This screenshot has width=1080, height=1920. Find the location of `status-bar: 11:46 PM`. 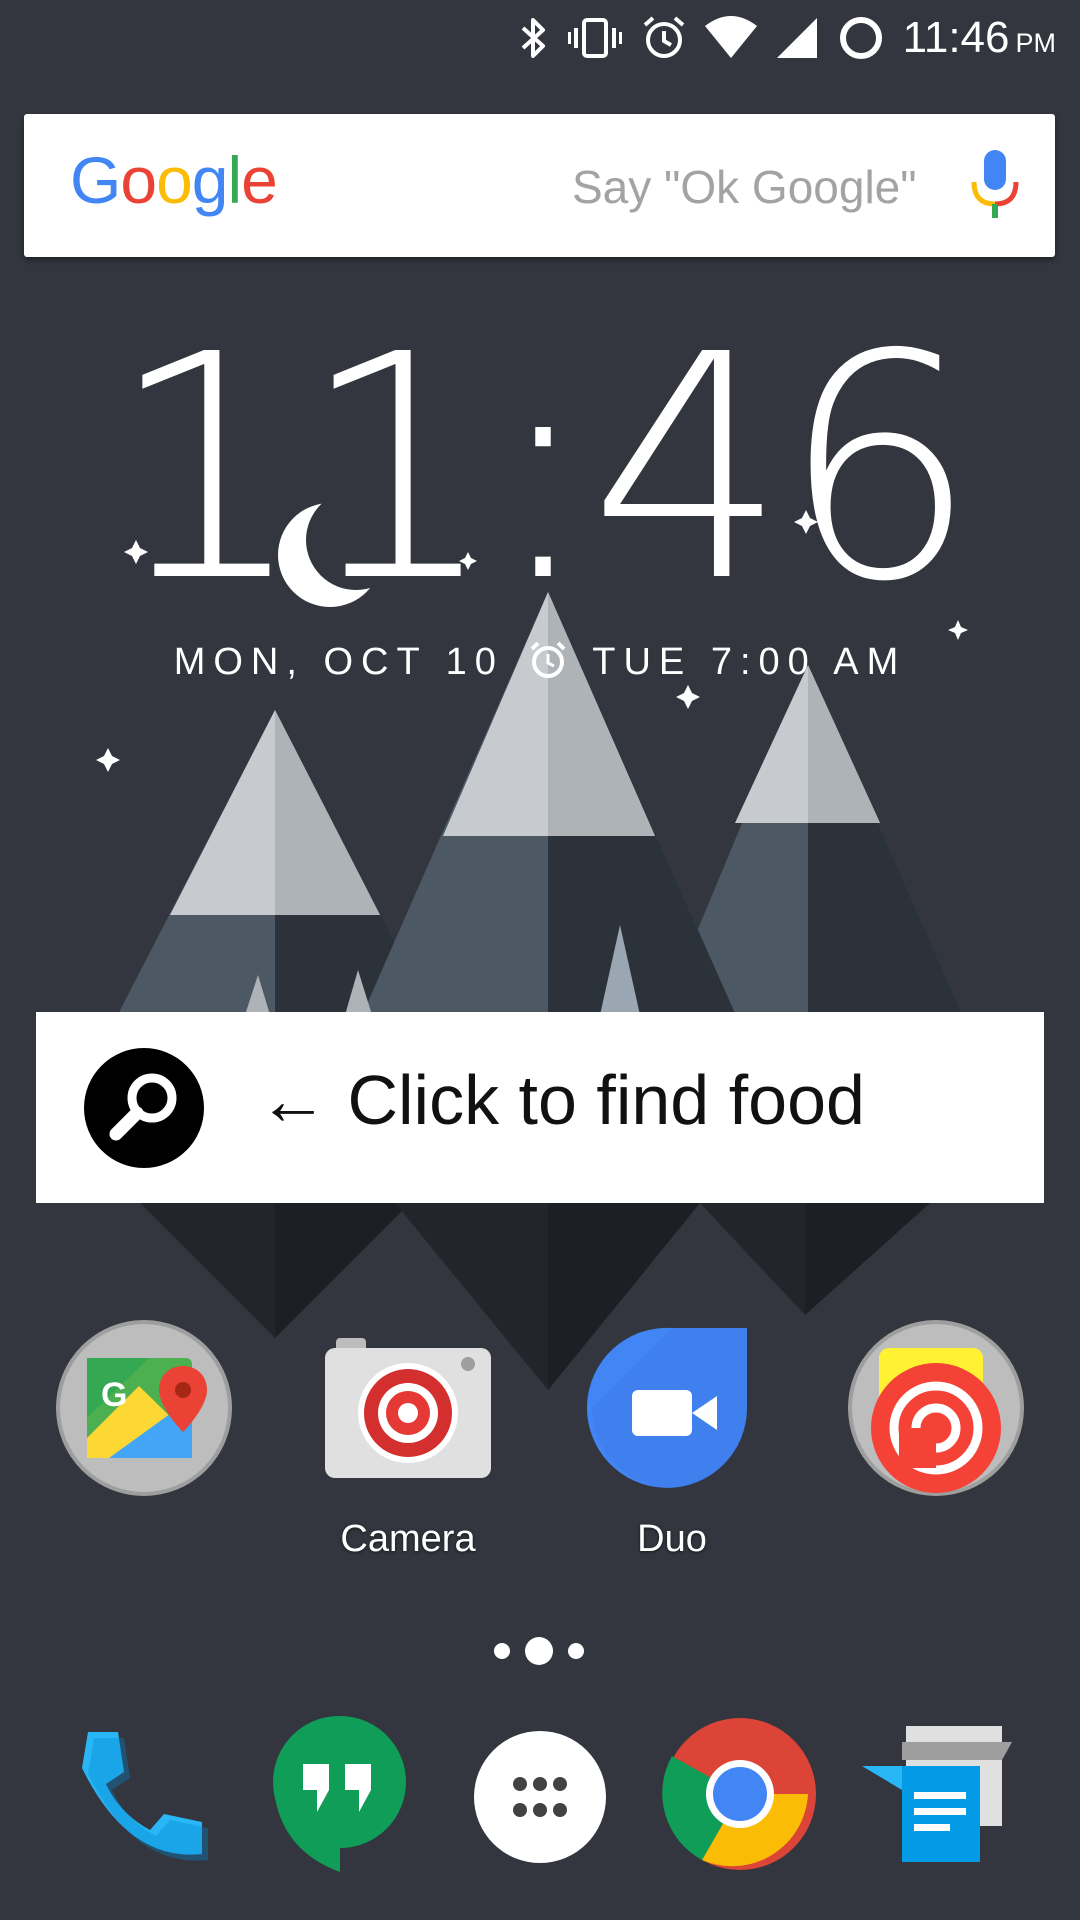

status-bar: 11:46 PM is located at coordinates (540, 38).